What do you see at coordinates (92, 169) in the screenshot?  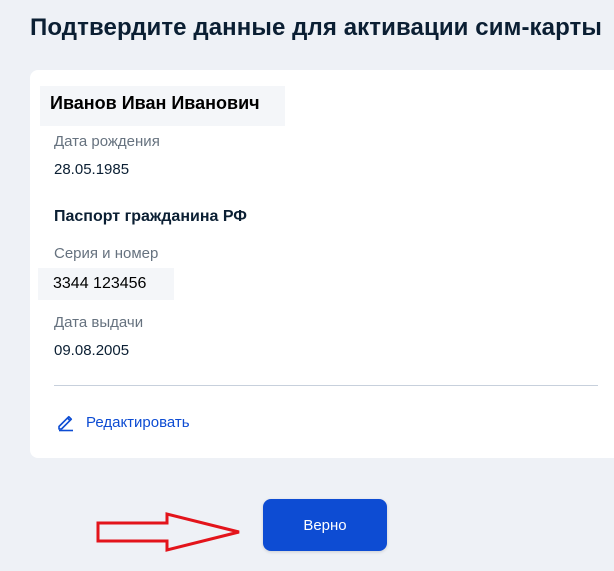 I see `birth-date-value: 28.05.1985` at bounding box center [92, 169].